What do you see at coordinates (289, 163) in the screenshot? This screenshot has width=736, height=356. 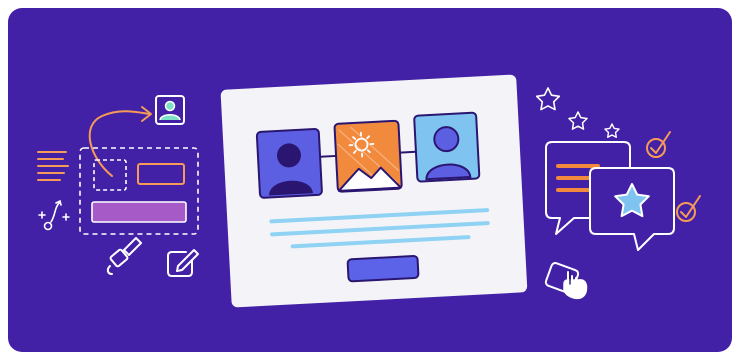 I see `avatar-tile-left` at bounding box center [289, 163].